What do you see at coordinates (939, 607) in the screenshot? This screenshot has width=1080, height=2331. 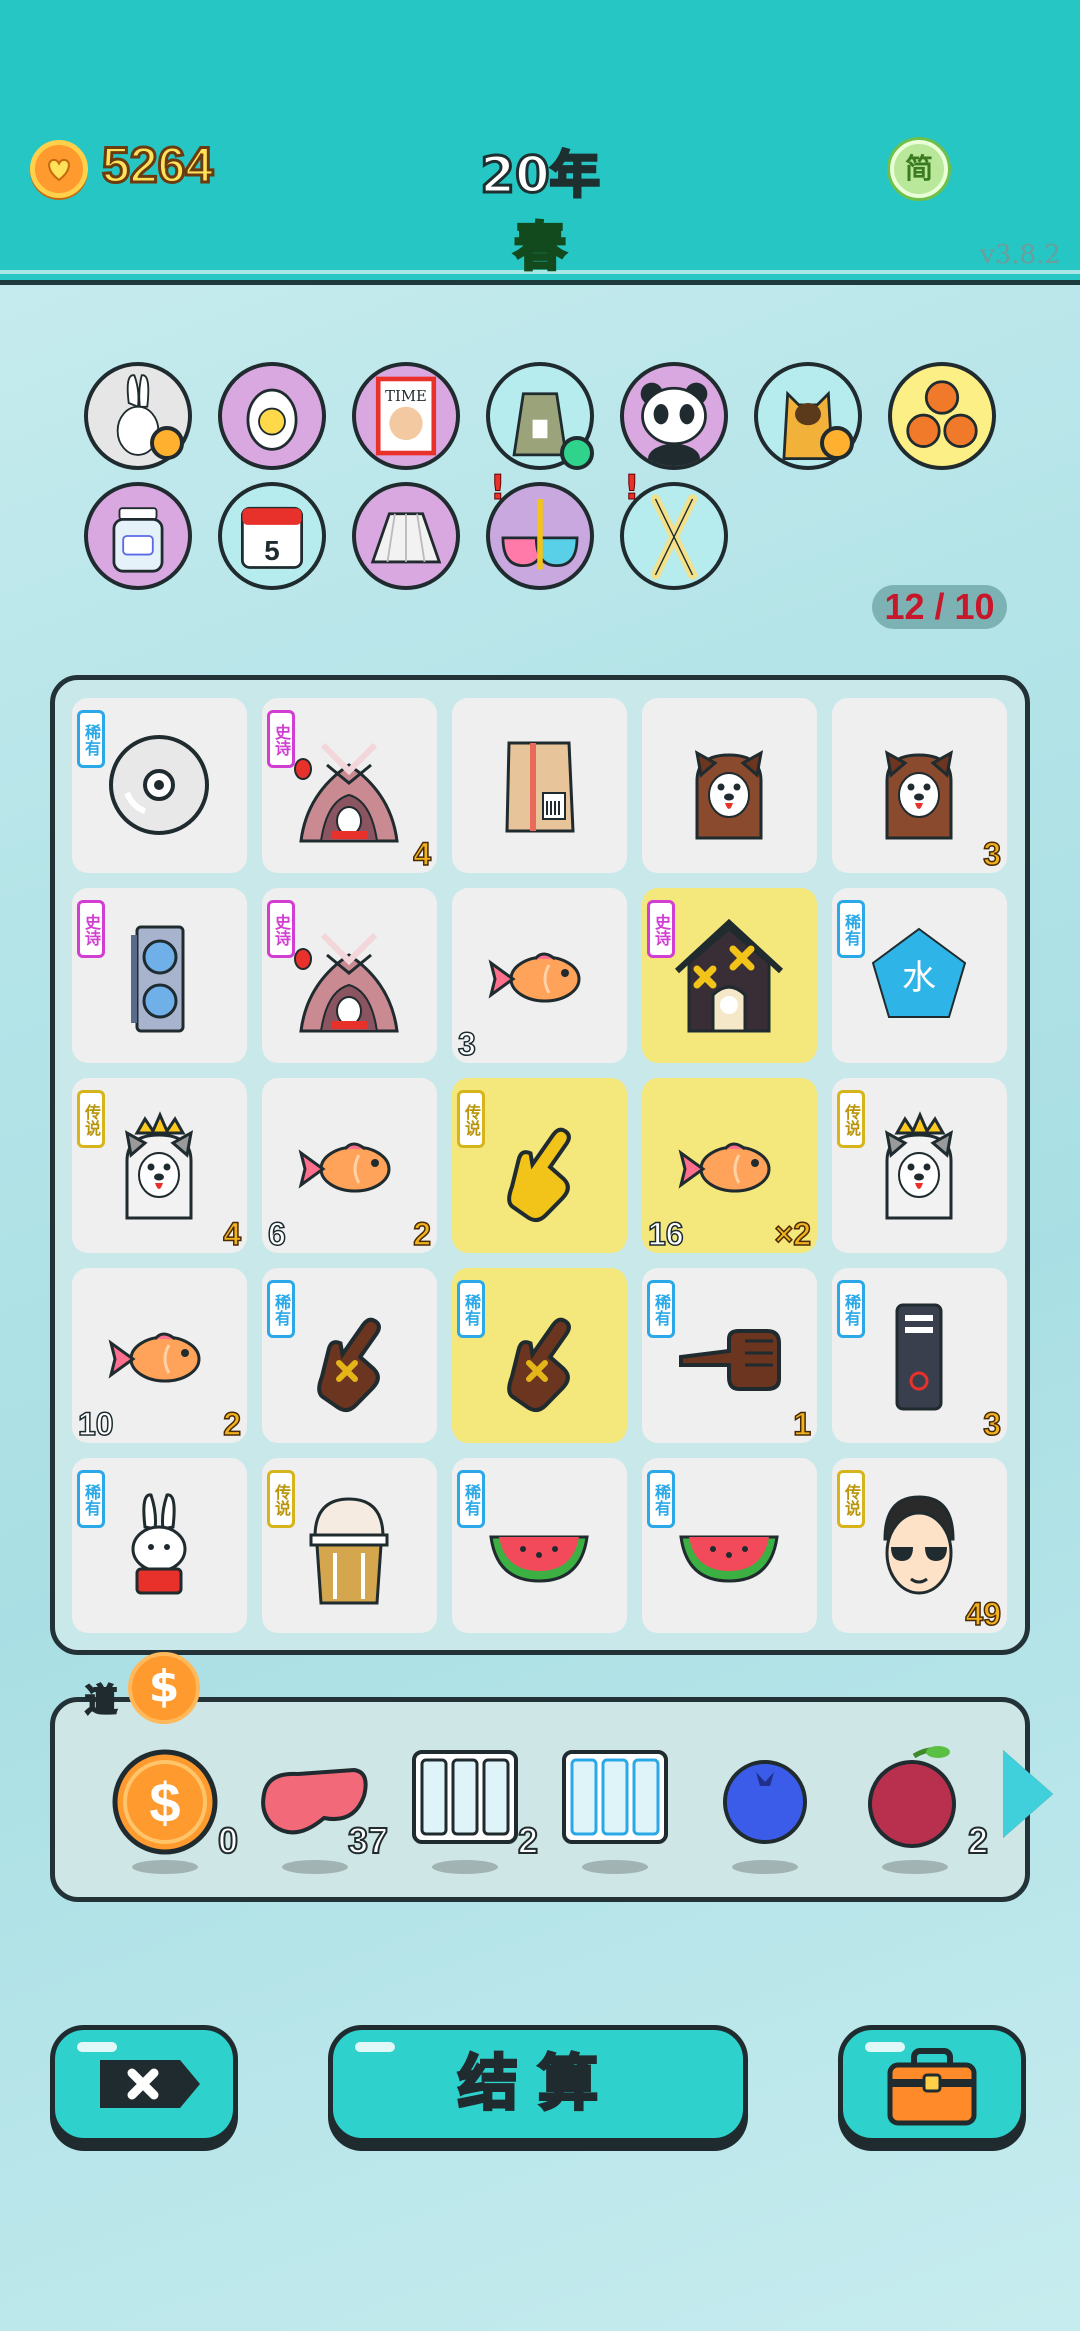 I see `relic-counter: 12 / 10` at bounding box center [939, 607].